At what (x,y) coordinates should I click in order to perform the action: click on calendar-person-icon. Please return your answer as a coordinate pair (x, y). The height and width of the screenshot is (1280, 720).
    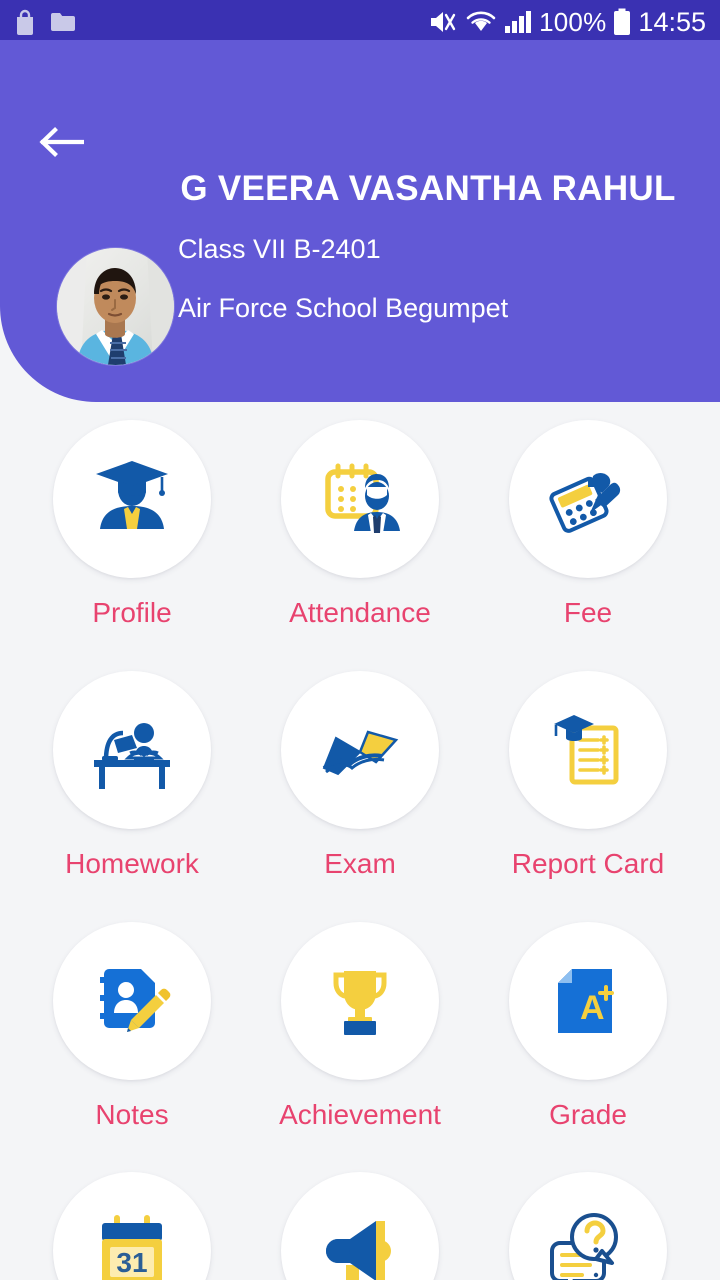
    Looking at the image, I should click on (362, 498).